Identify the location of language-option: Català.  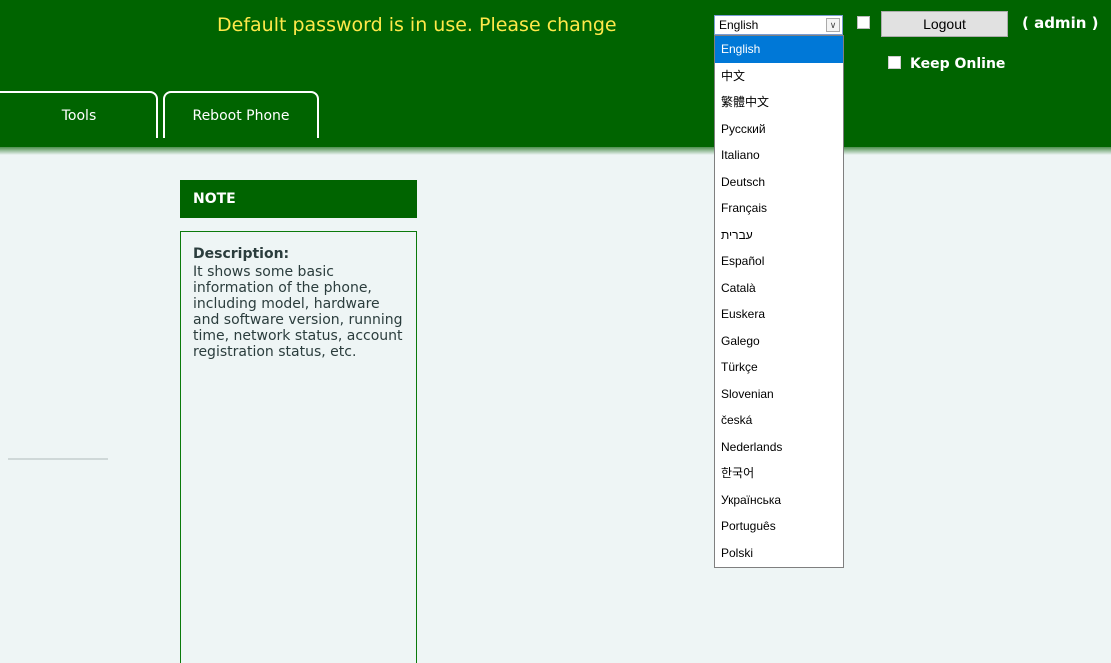
(779, 288).